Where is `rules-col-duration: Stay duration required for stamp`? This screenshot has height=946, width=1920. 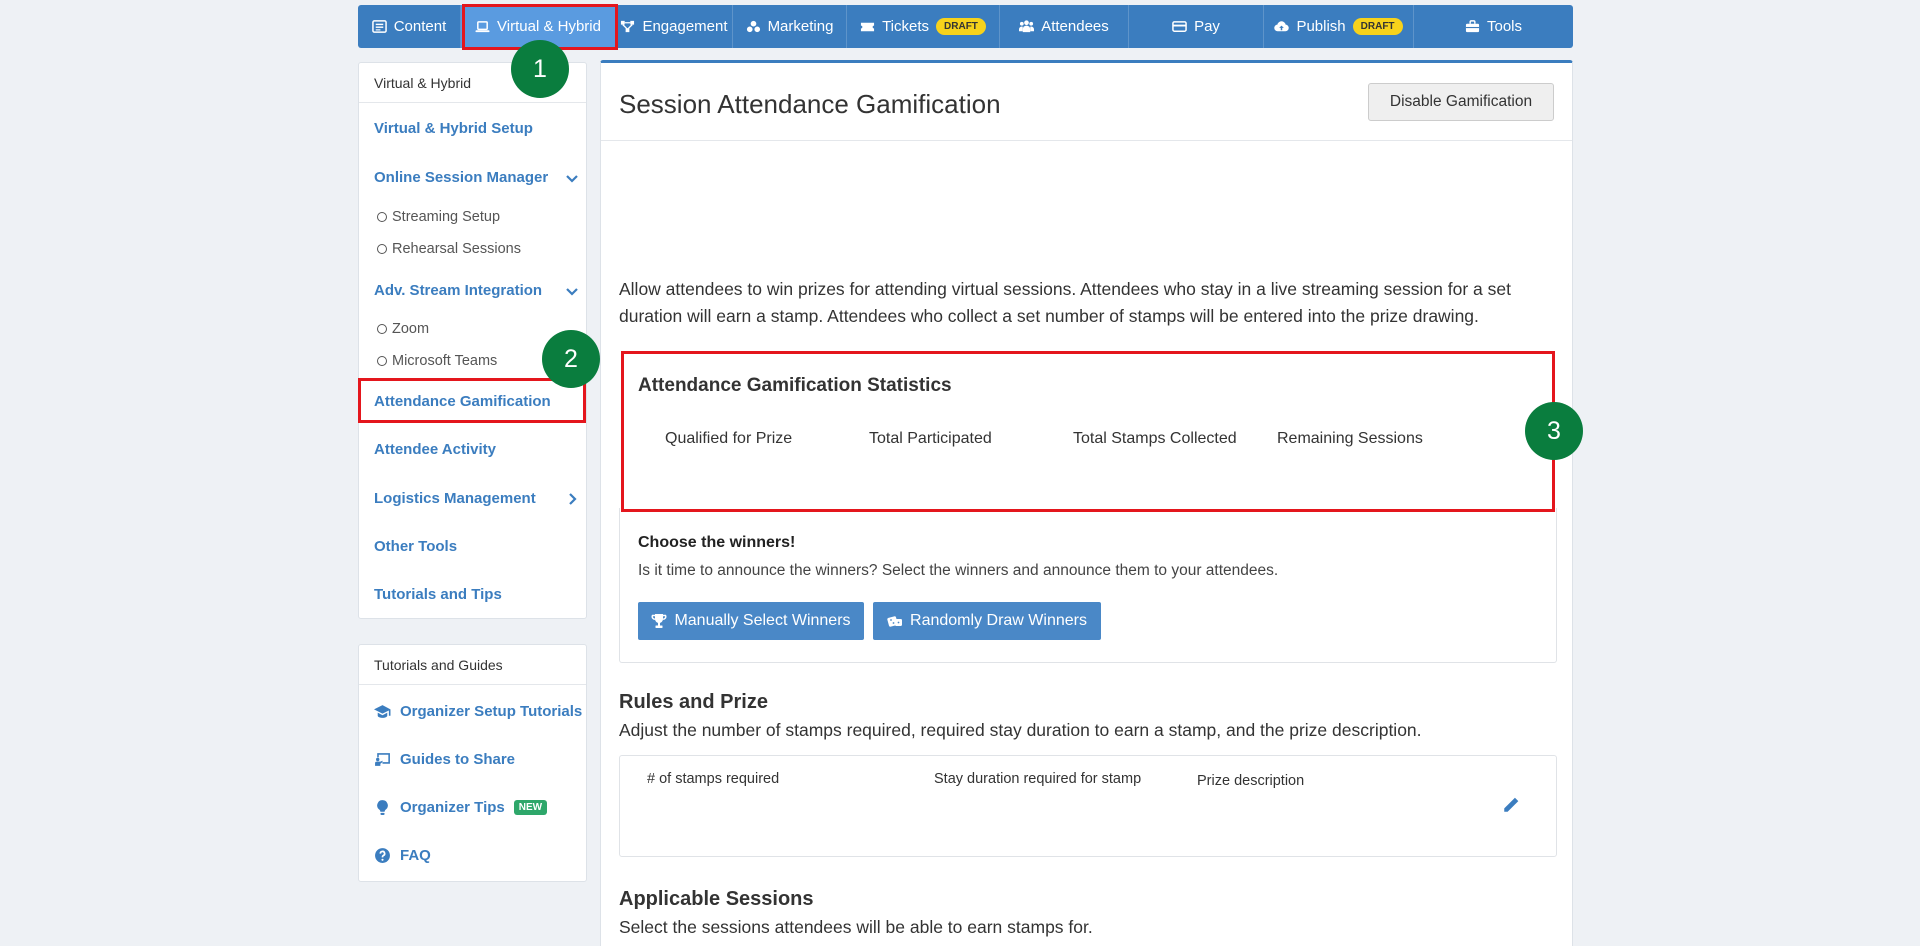 rules-col-duration: Stay duration required for stamp is located at coordinates (1038, 779).